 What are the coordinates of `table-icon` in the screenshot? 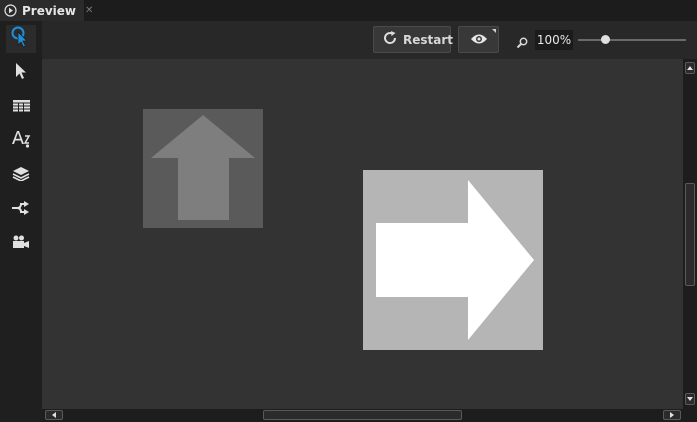 It's located at (21, 107).